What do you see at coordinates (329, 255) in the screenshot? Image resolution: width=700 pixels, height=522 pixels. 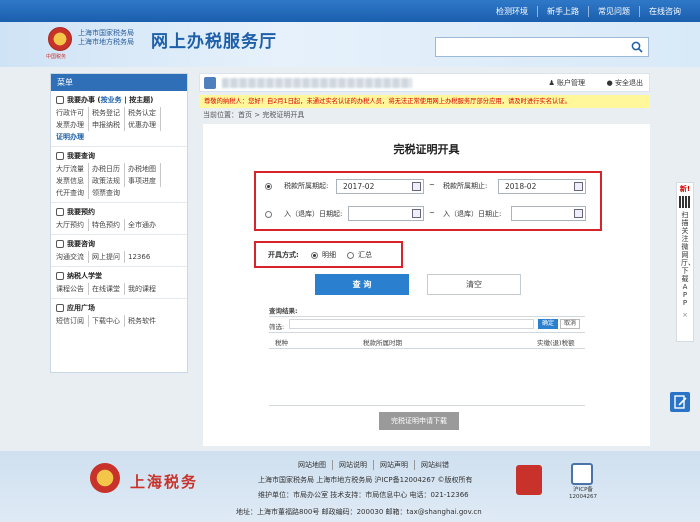 I see `method-detail-label: 明细` at bounding box center [329, 255].